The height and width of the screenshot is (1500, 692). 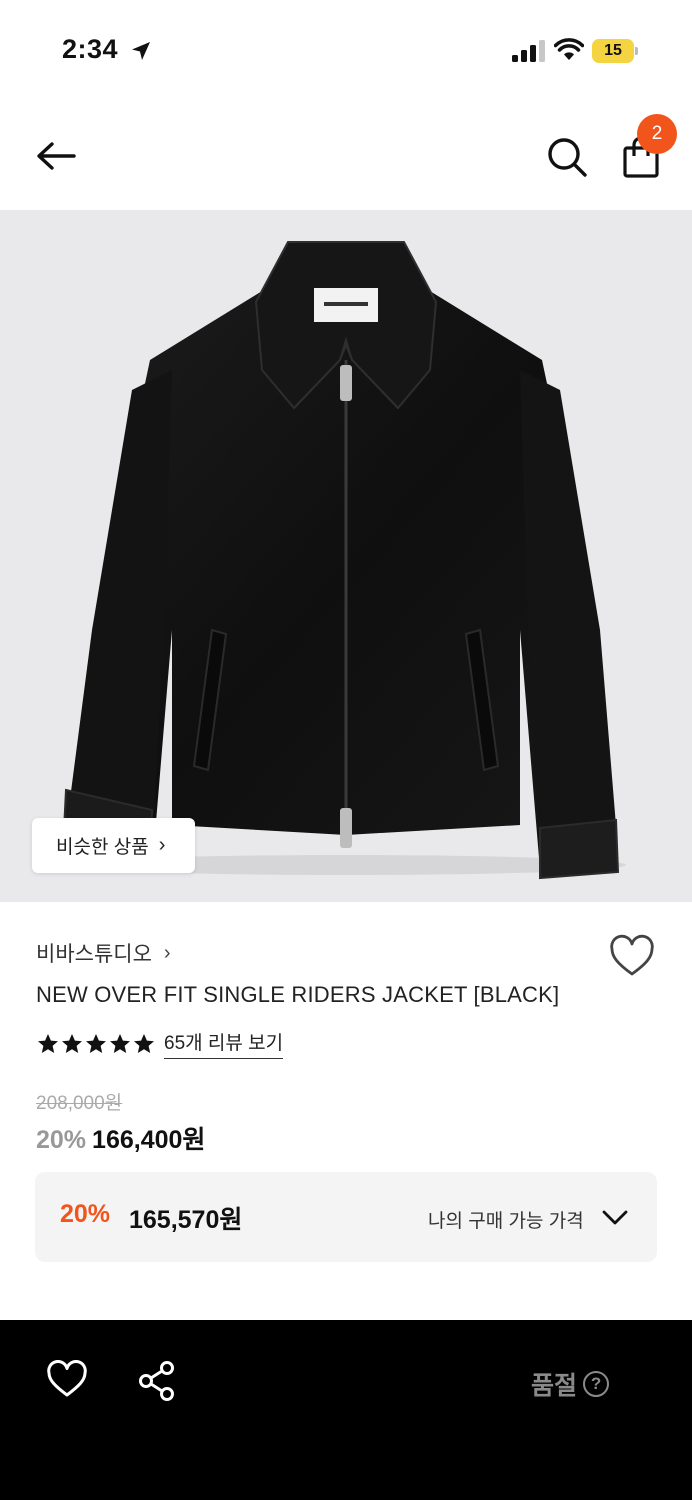 What do you see at coordinates (567, 157) in the screenshot?
I see `search-icon` at bounding box center [567, 157].